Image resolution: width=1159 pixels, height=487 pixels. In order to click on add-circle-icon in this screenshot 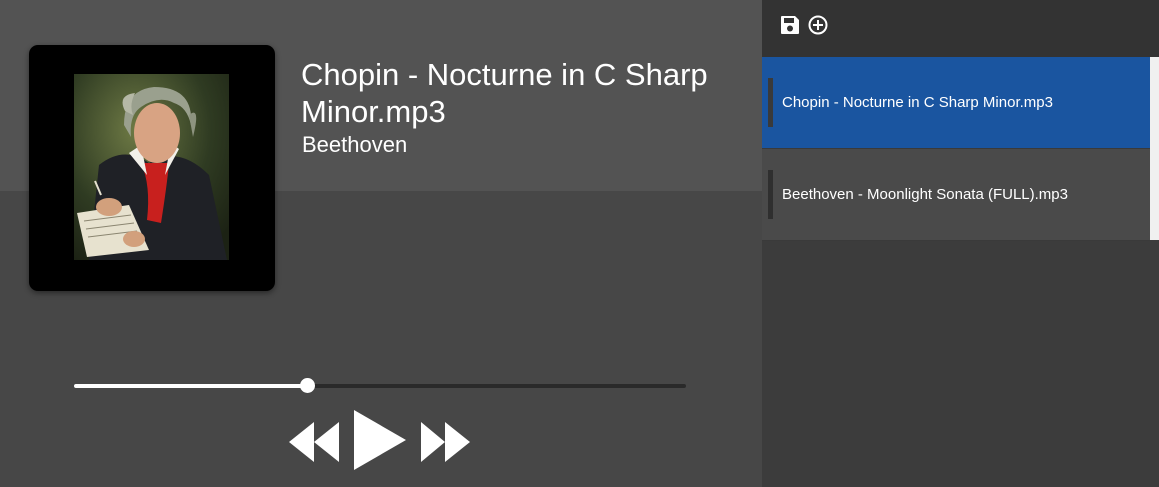, I will do `click(818, 25)`.